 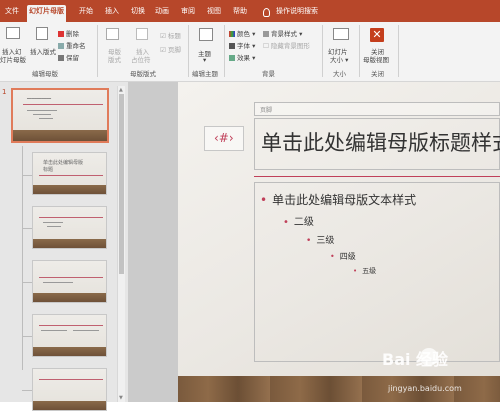 What do you see at coordinates (121, 184) in the screenshot?
I see `scrollbar-thumb` at bounding box center [121, 184].